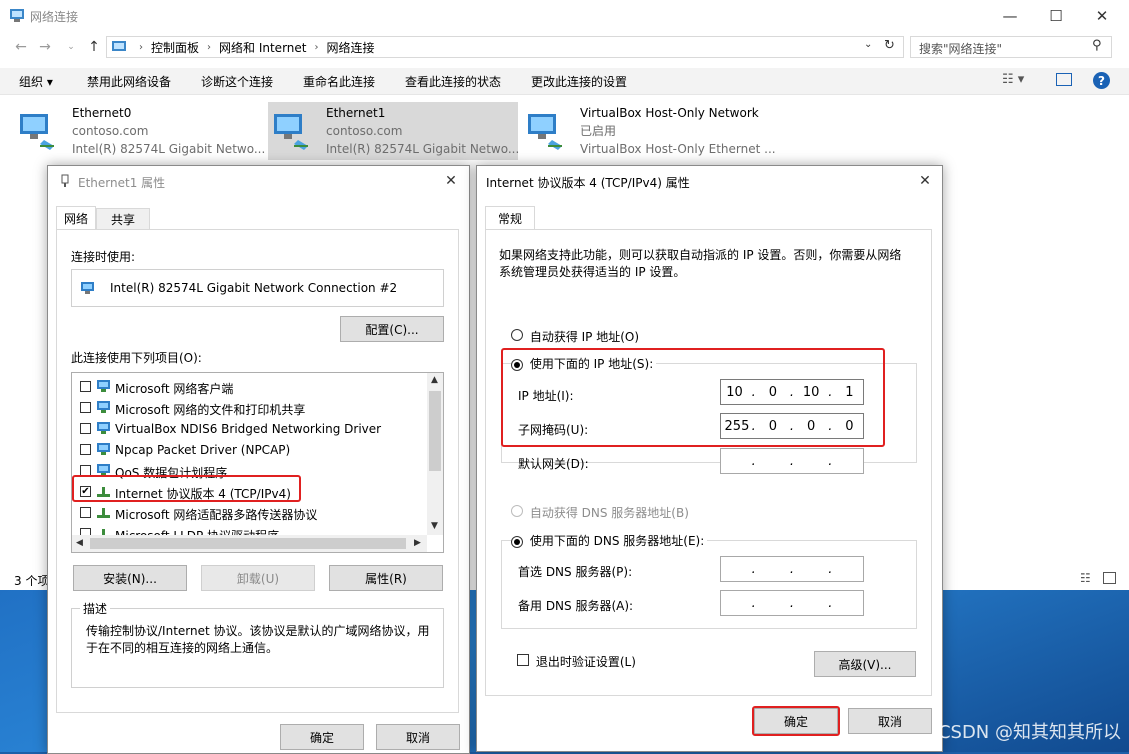 The width and height of the screenshot is (1129, 754). What do you see at coordinates (79, 543) in the screenshot?
I see `scroll-left-icon: ◀` at bounding box center [79, 543].